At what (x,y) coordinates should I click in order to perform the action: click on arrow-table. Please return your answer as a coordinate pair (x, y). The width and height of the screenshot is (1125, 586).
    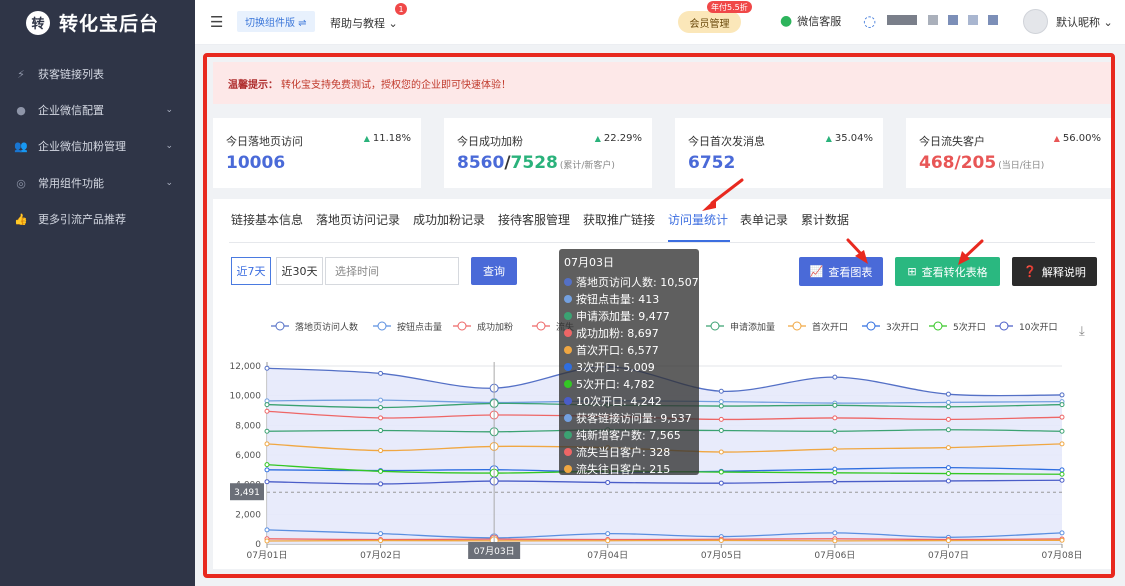
    Looking at the image, I should click on (973, 249).